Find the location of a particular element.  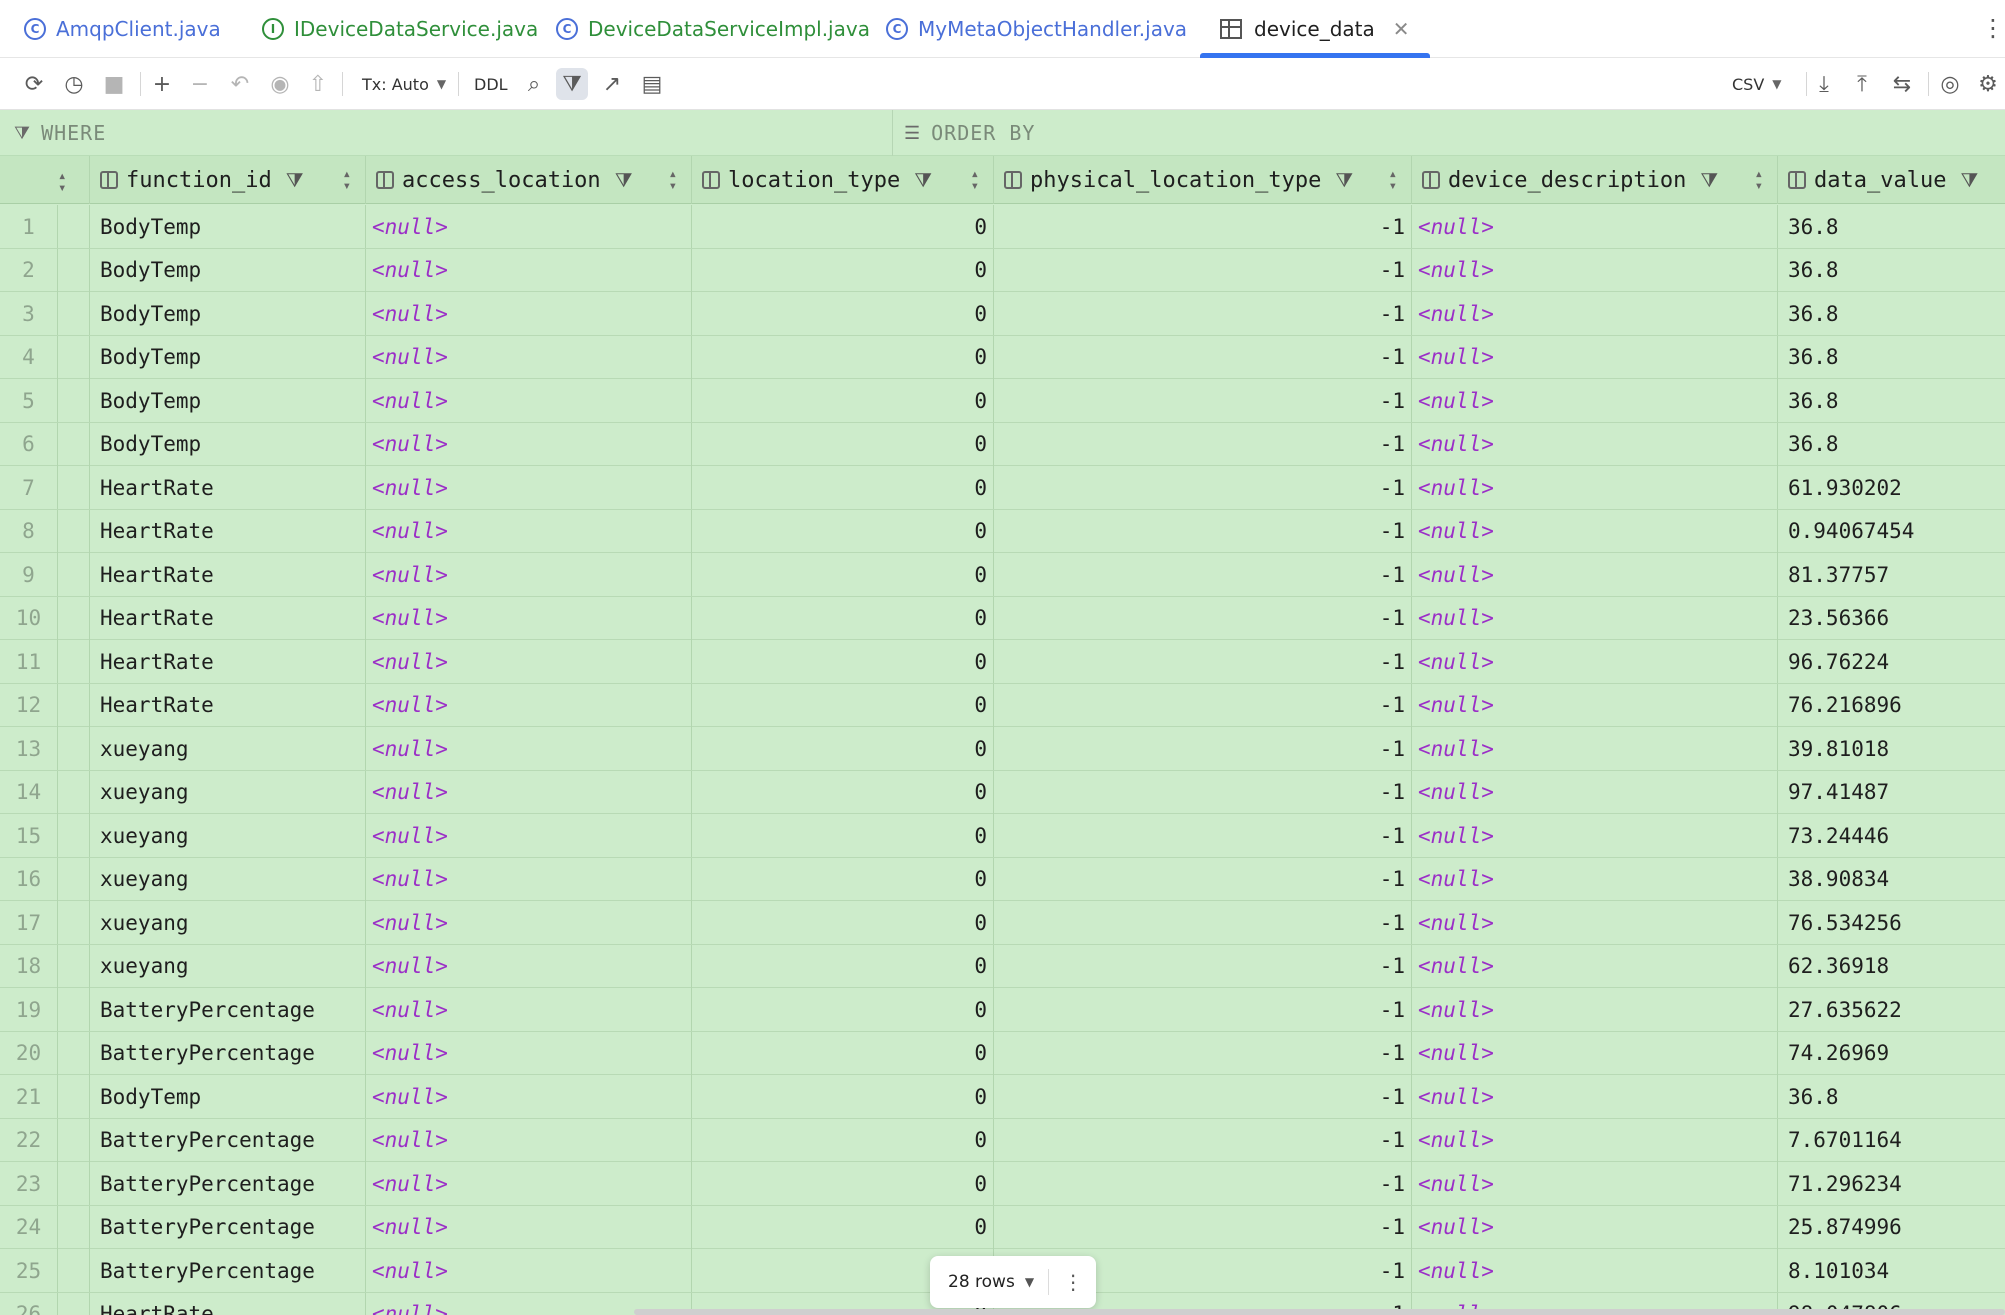

close-icon: ✕ is located at coordinates (1401, 29).